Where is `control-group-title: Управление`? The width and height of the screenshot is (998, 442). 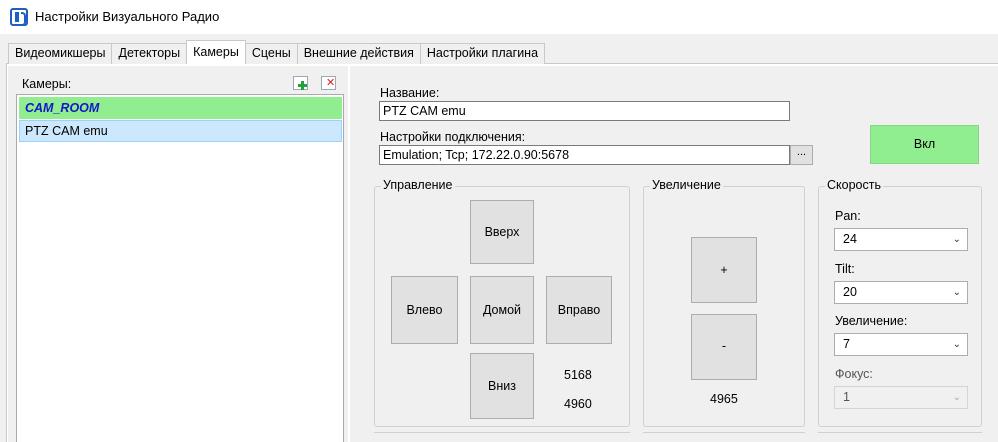
control-group-title: Управление is located at coordinates (418, 185).